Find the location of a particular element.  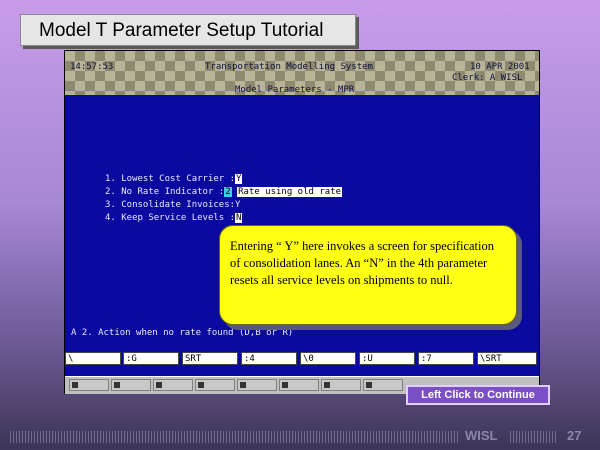

param-row-4: 4. Keep Service Levels :N is located at coordinates (174, 218).